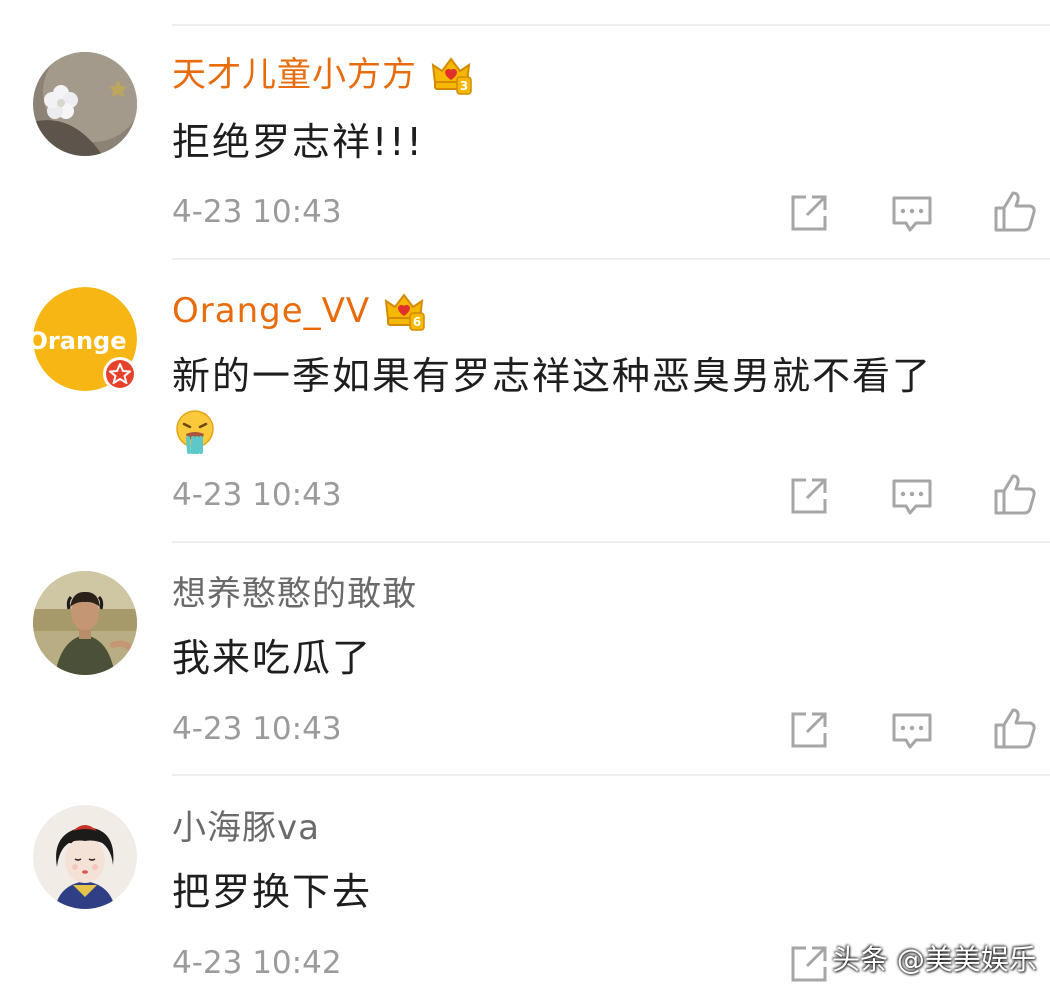  I want to click on svg-text: Orange, so click(79, 341).